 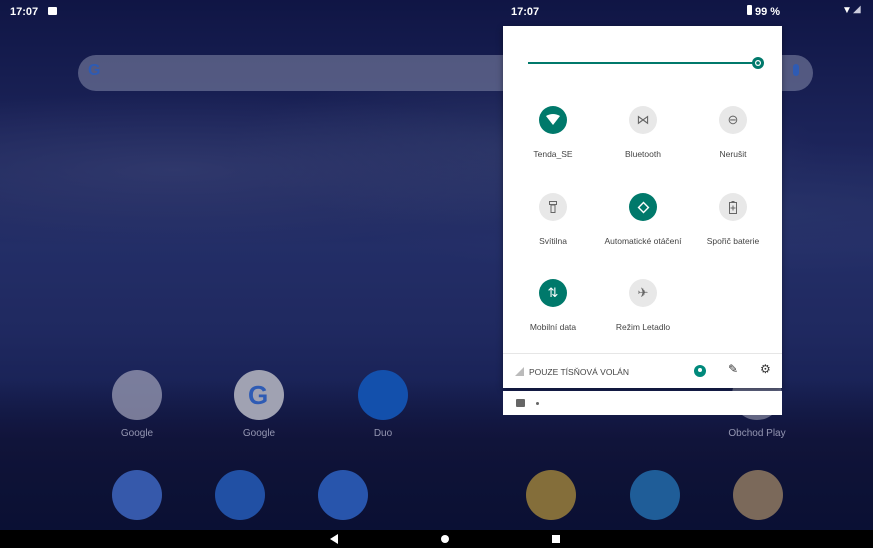 I want to click on tile-battery-saver: Spořič baterie, so click(x=733, y=228).